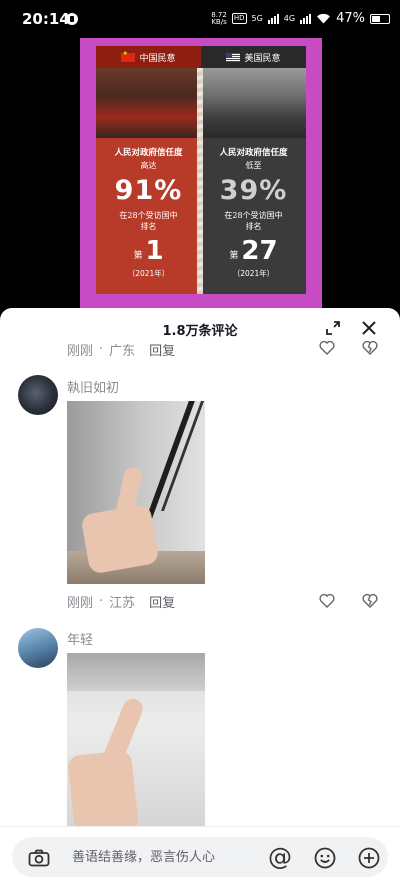  I want to click on finger-shape, so click(123, 733).